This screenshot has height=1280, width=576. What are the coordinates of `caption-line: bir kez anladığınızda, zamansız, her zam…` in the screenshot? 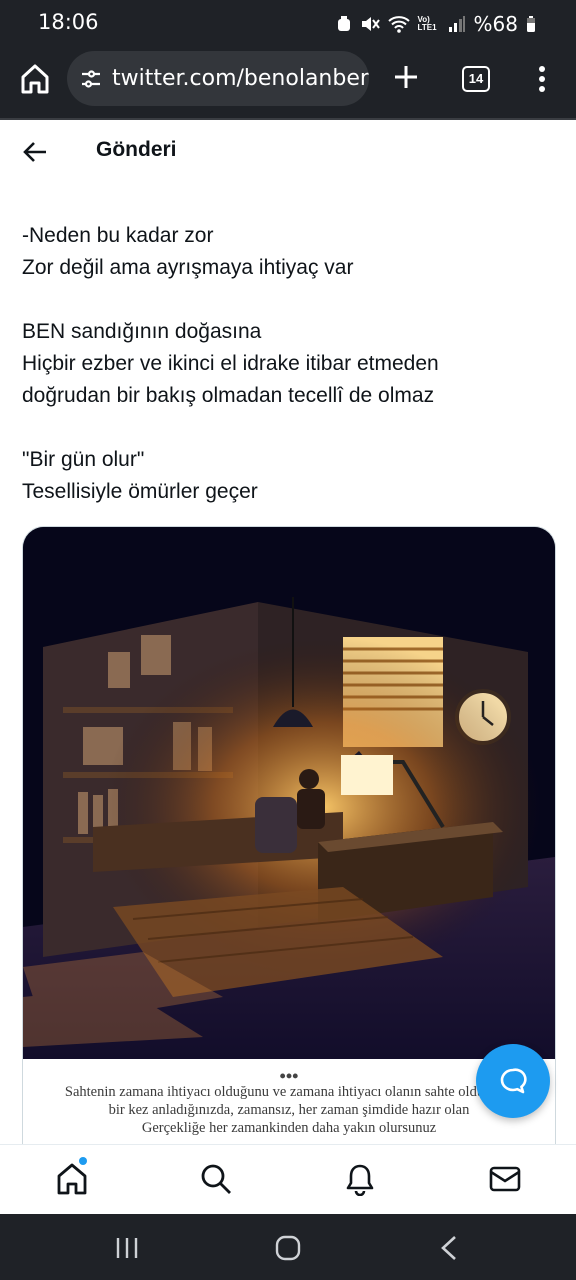 It's located at (289, 1110).